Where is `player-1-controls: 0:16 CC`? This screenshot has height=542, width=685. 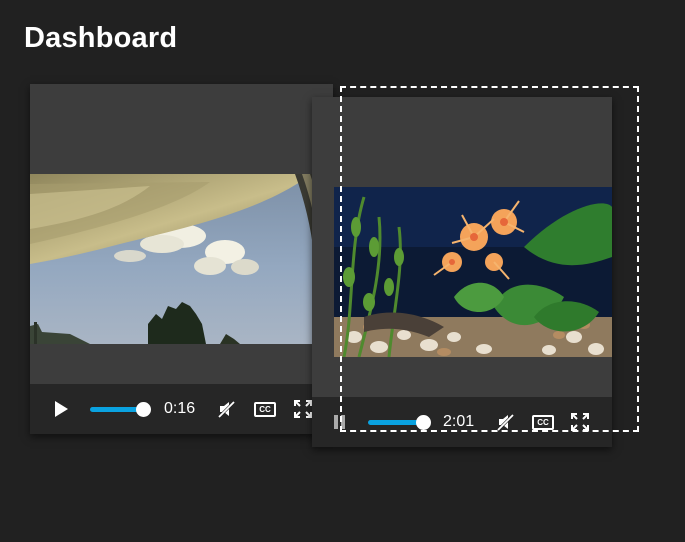 player-1-controls: 0:16 CC is located at coordinates (181, 409).